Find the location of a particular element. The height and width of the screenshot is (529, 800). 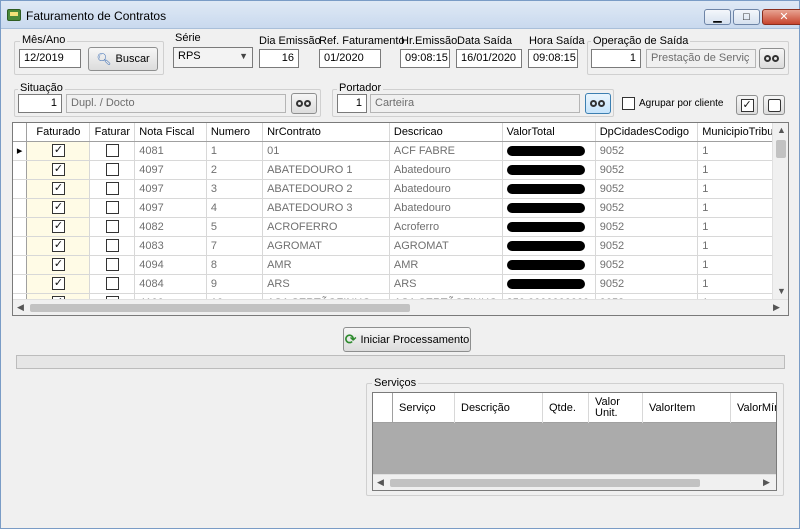

table-row: 40837AGROMATAGROMAT90521 is located at coordinates (400, 246).